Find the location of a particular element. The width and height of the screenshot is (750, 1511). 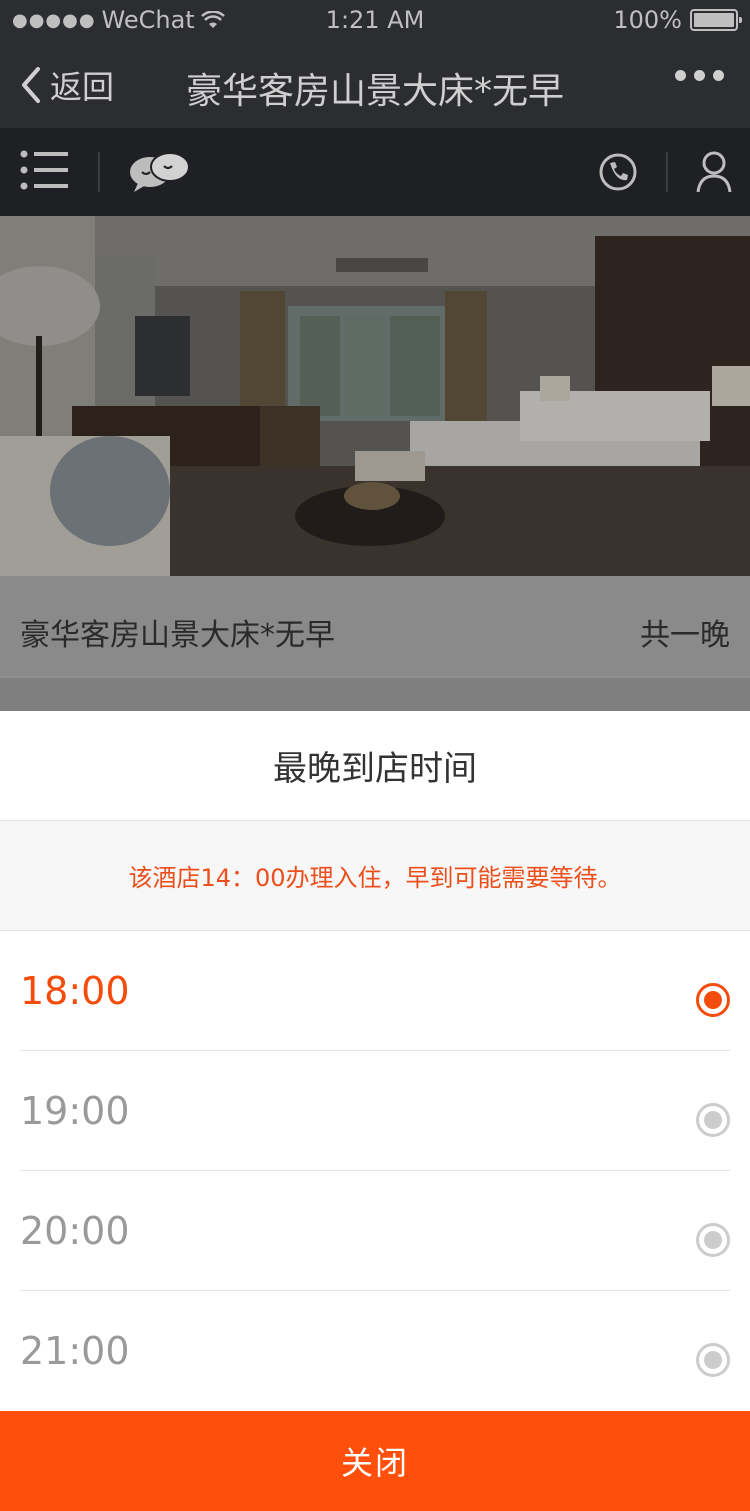

battery-icon is located at coordinates (716, 20).